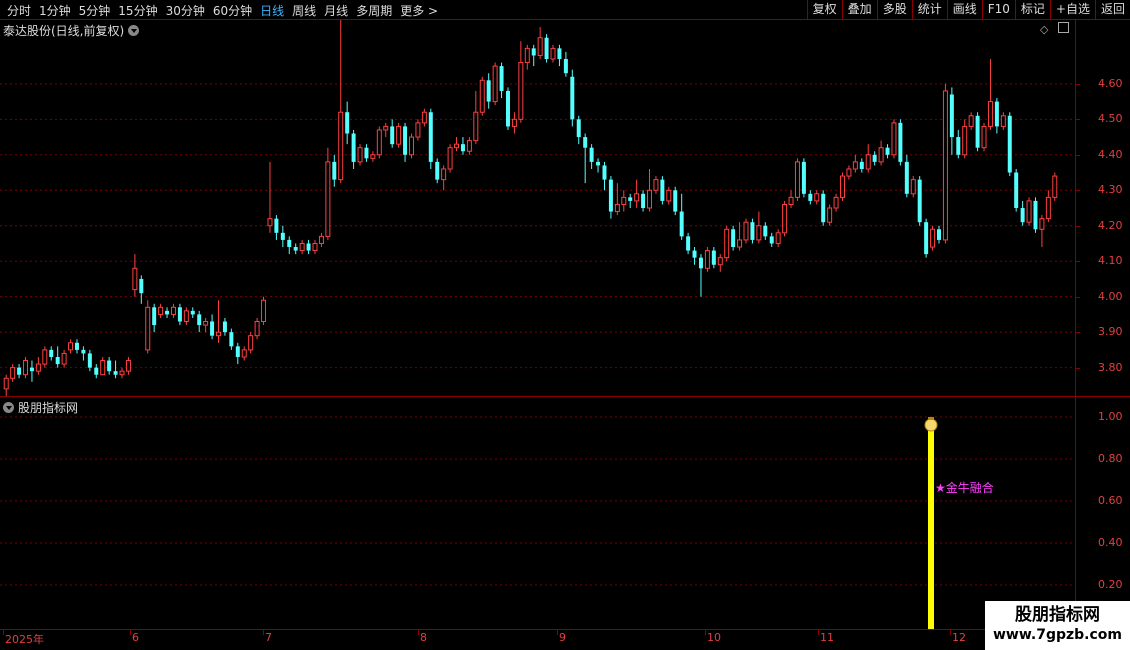  Describe the element at coordinates (1044, 29) in the screenshot. I see `diamond-icon: ◇` at that location.